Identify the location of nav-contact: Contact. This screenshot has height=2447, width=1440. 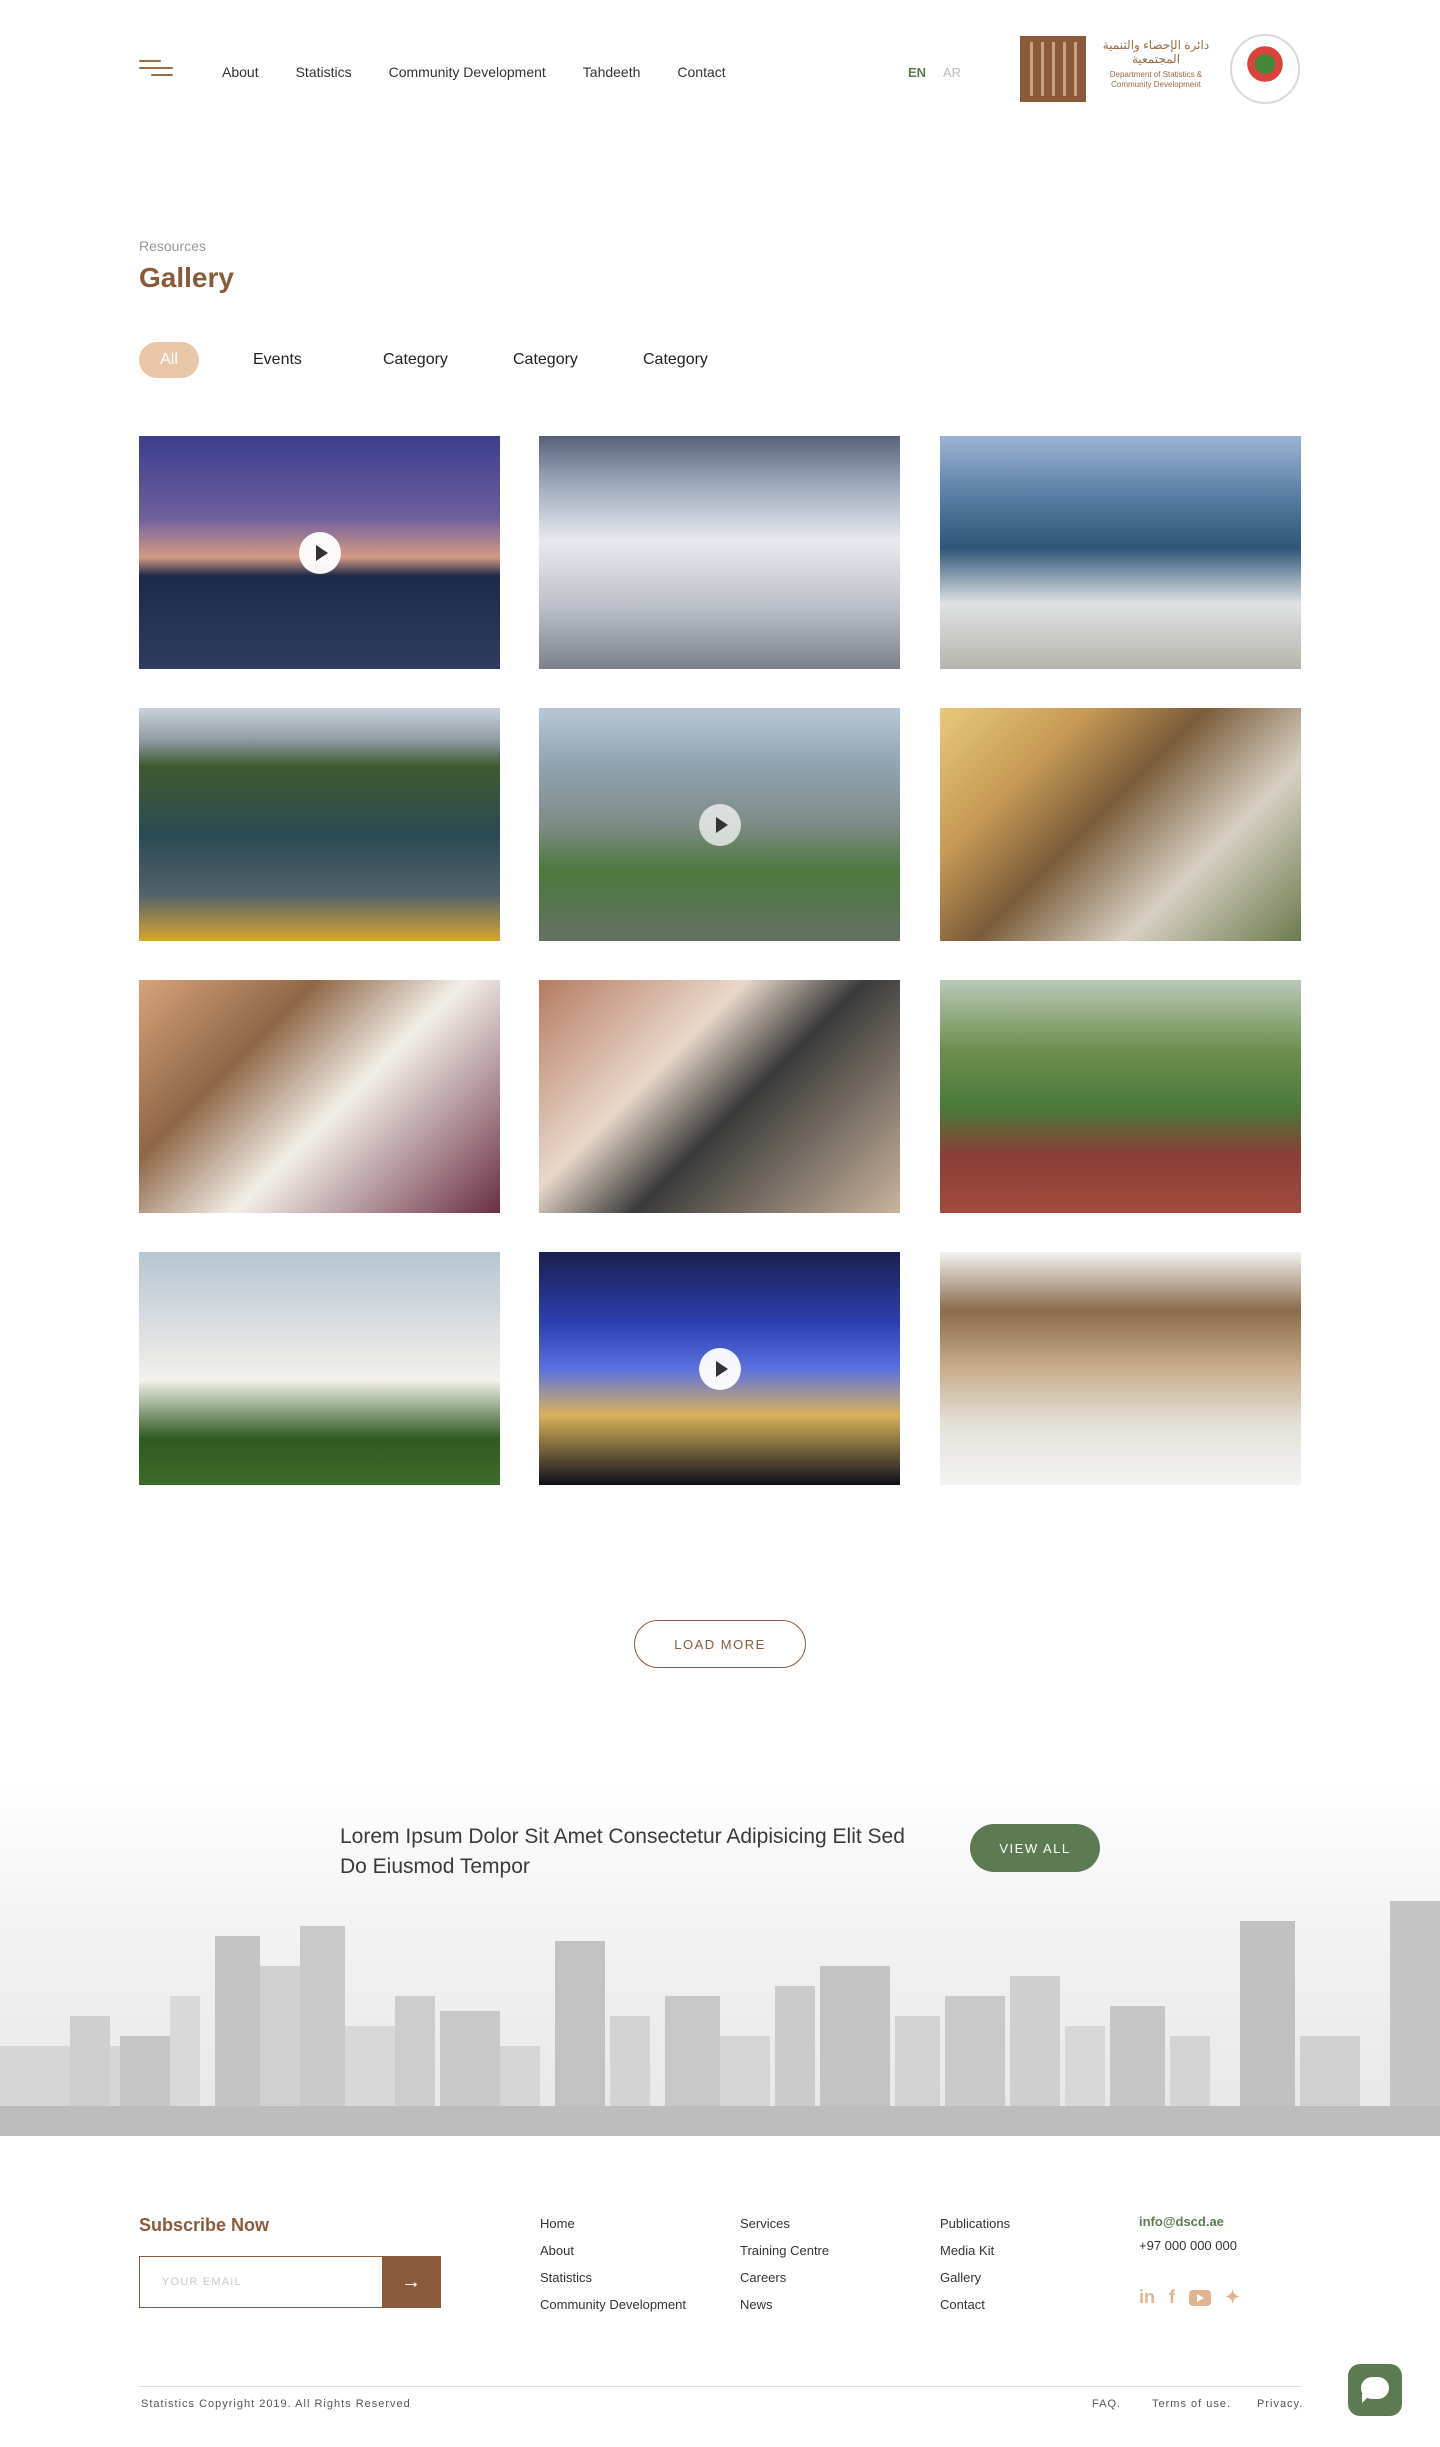
(701, 72).